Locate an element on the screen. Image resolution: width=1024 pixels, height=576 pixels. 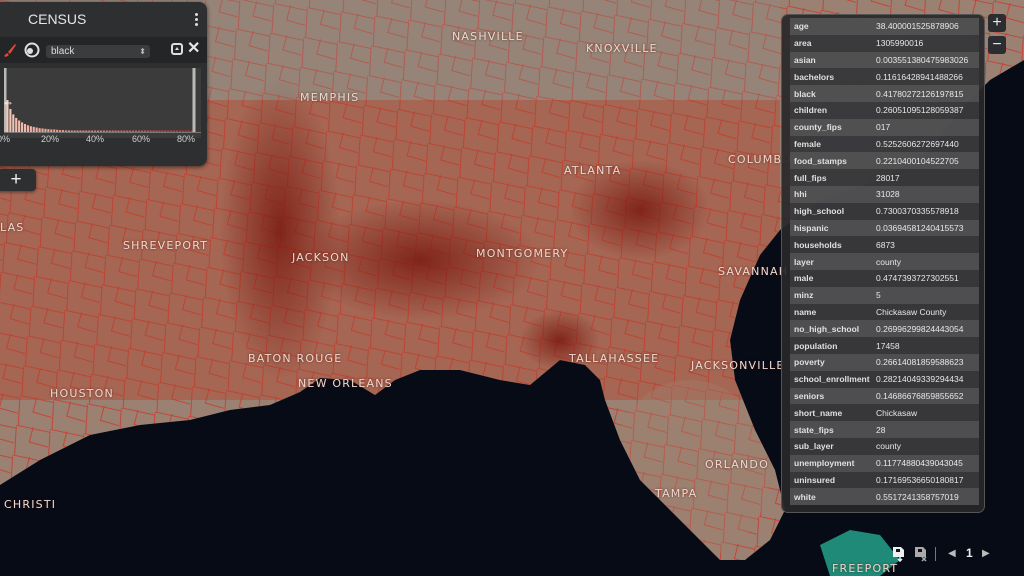
attribute-value: 0.26614081859588623 is located at coordinates (920, 362).